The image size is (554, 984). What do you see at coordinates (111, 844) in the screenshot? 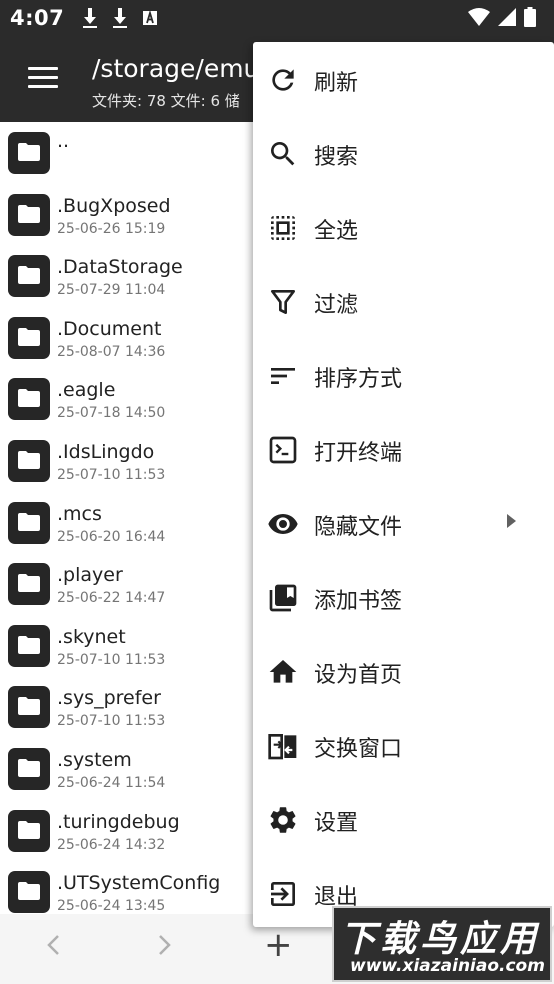
I see `file-date: 25-06-24 14:32` at bounding box center [111, 844].